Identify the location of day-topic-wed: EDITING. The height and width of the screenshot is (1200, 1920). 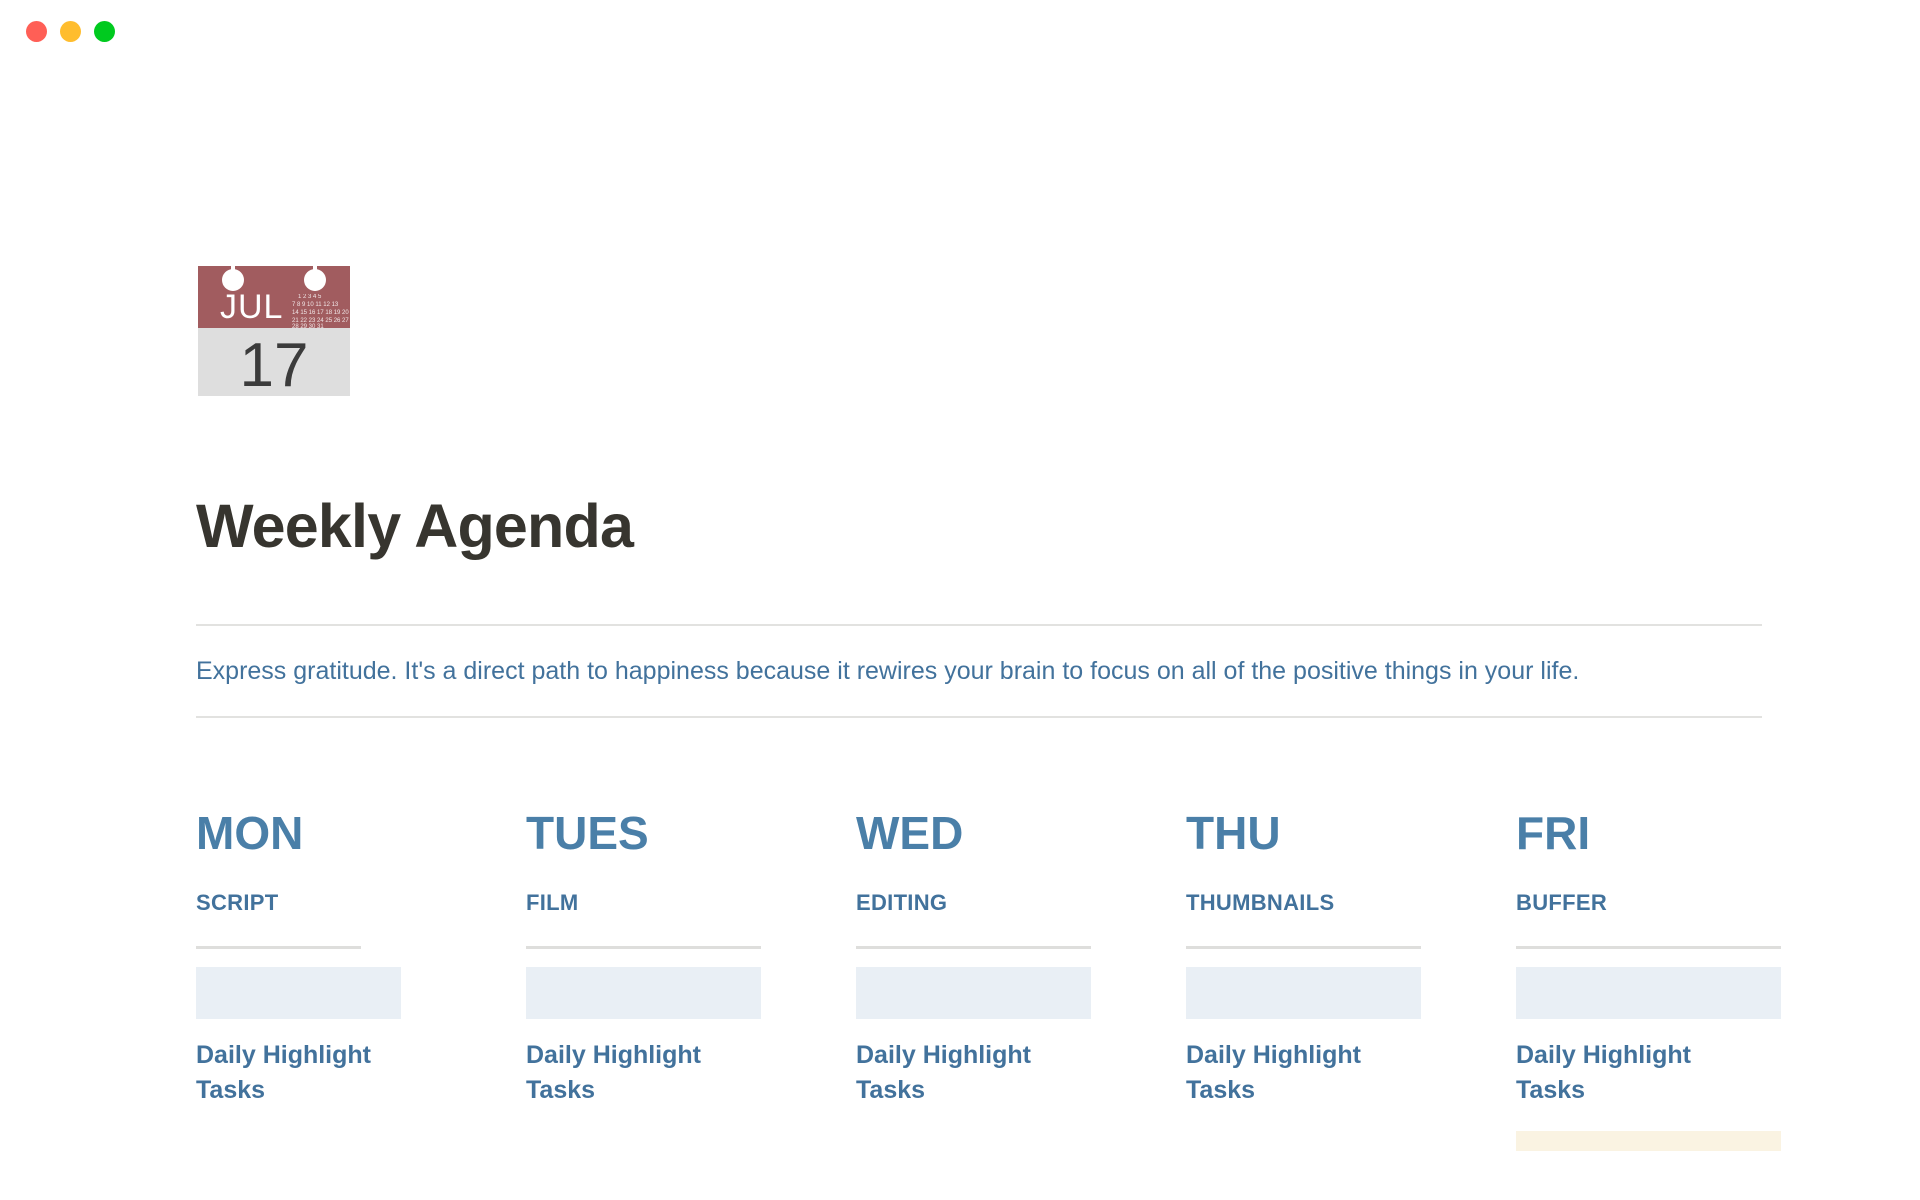
(1021, 902).